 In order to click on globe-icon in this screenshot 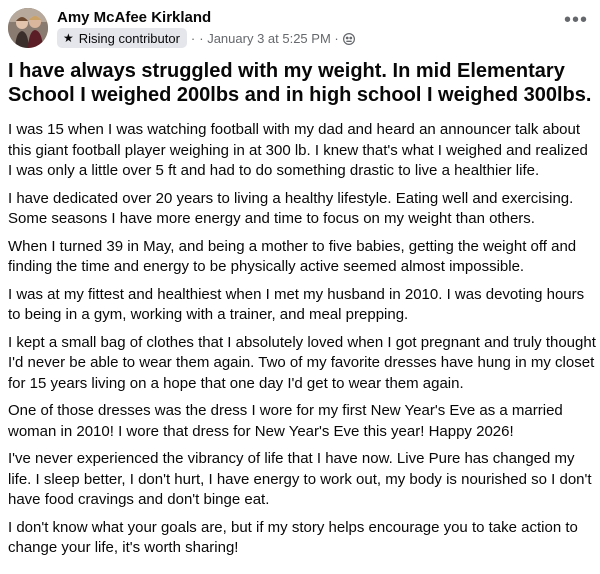, I will do `click(348, 39)`.